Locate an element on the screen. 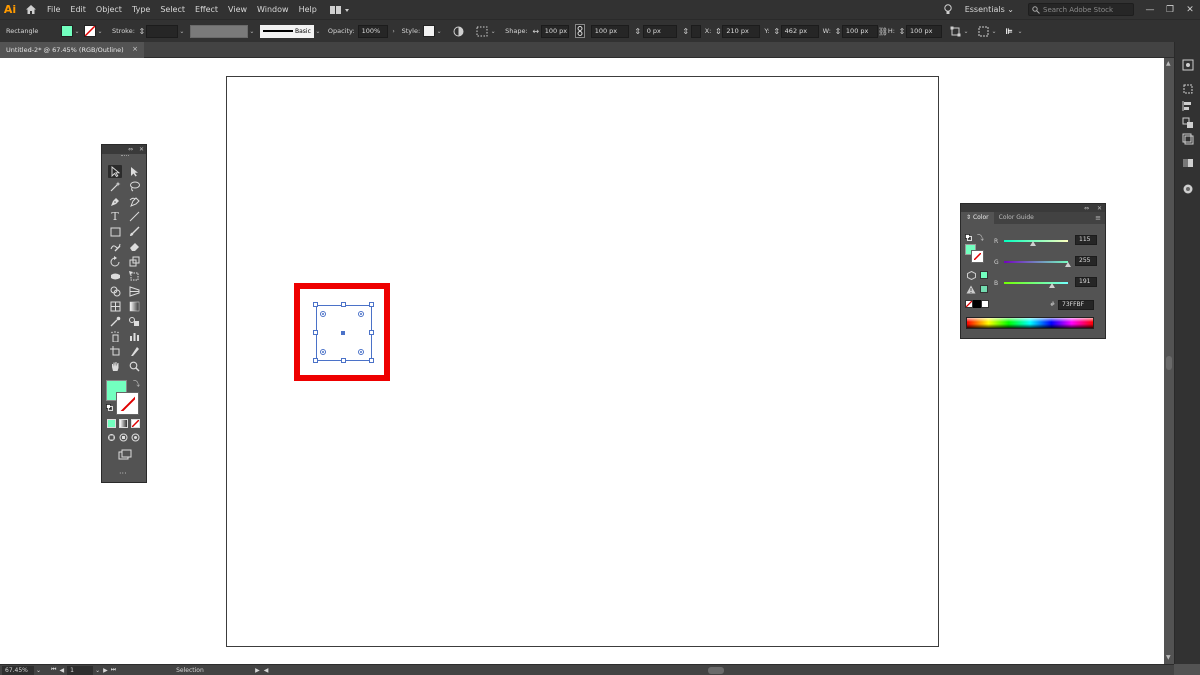 This screenshot has width=1200, height=675. corner-type-field is located at coordinates (695, 31).